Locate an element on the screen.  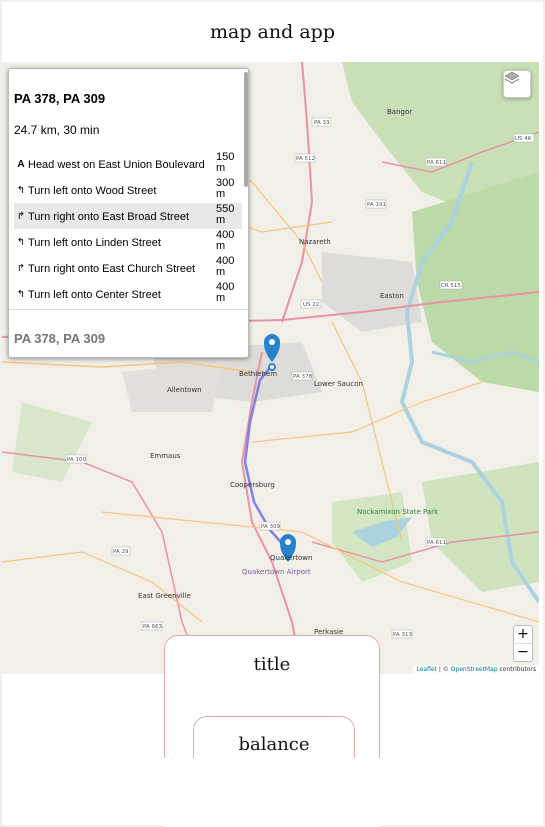
svg-text: CR 515 is located at coordinates (451, 286).